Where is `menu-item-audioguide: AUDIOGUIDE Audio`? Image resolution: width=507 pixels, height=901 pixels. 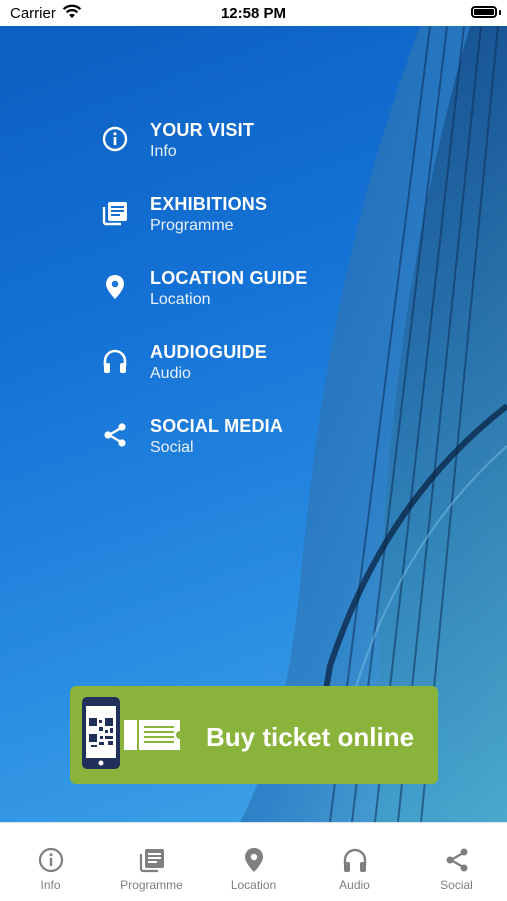
menu-item-audioguide: AUDIOGUIDE Audio is located at coordinates (250, 377).